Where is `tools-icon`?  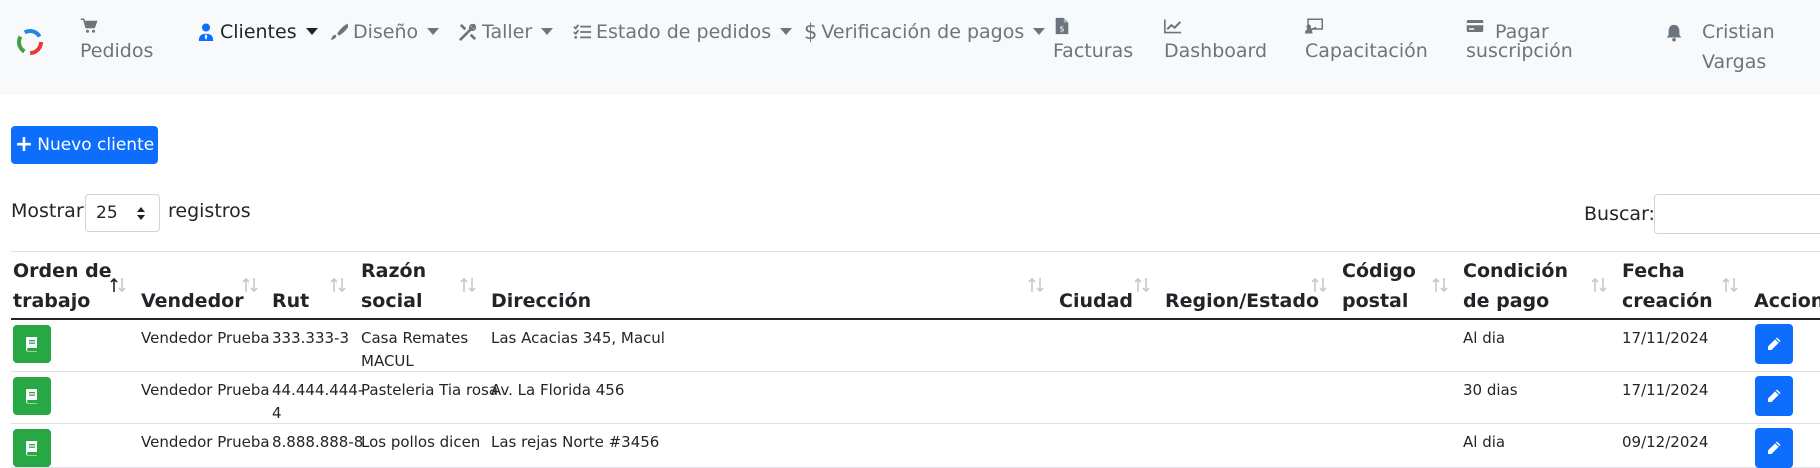
tools-icon is located at coordinates (468, 32).